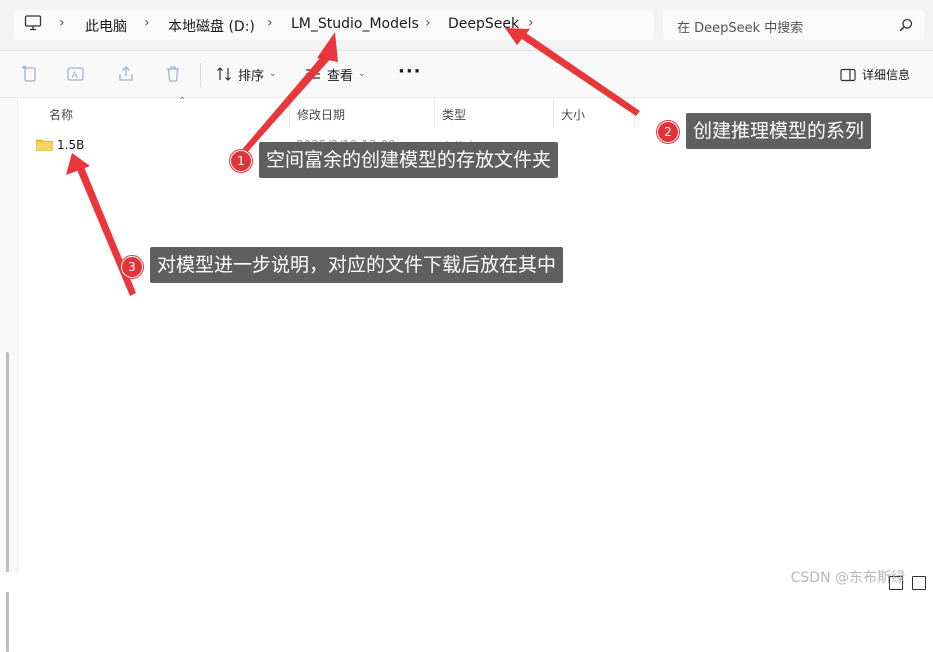 The height and width of the screenshot is (652, 933). I want to click on svg-text: A, so click(75, 76).